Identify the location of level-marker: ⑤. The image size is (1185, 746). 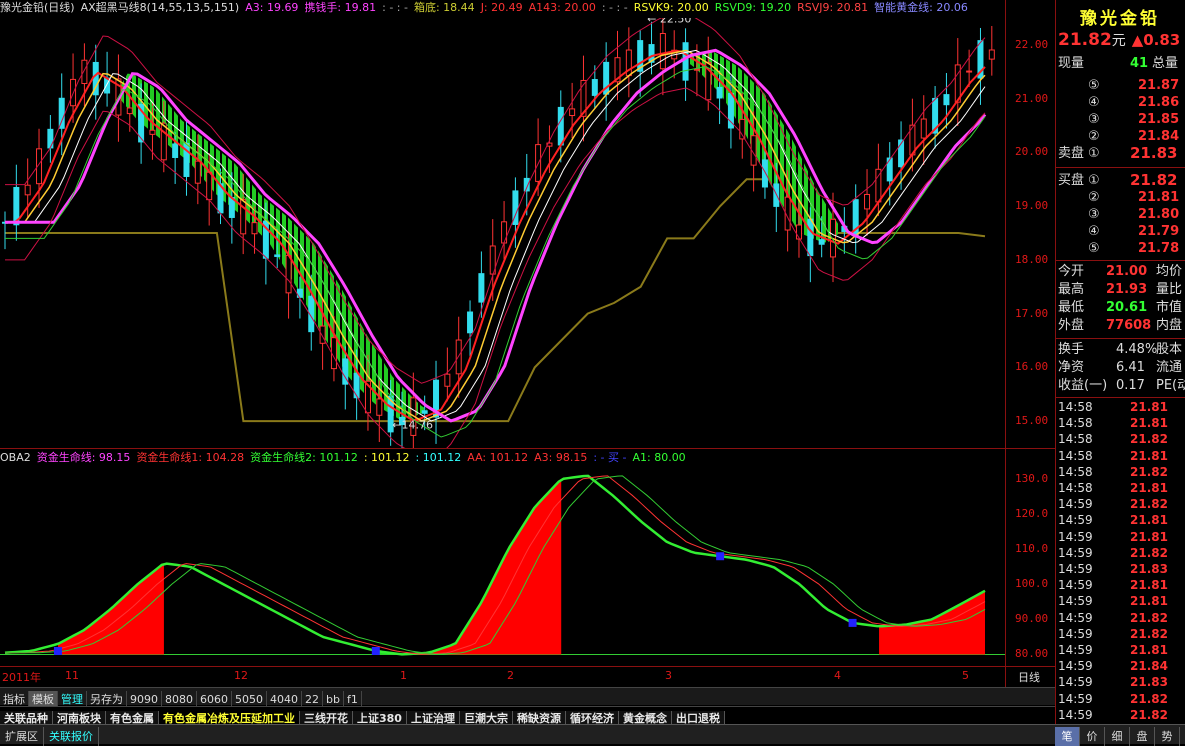
(1094, 85).